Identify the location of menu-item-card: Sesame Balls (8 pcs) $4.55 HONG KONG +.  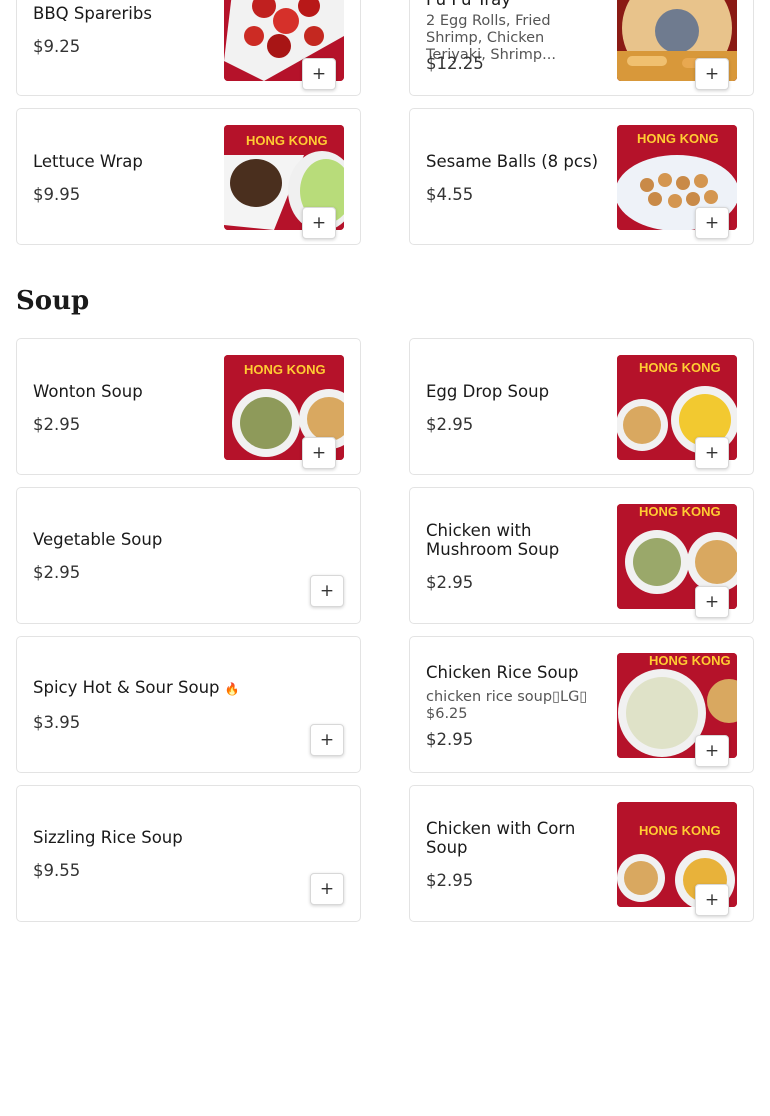
(581, 176).